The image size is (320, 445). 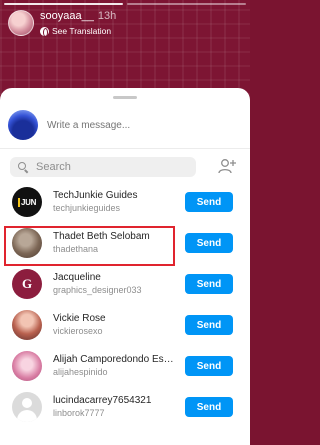 What do you see at coordinates (67, 16) in the screenshot?
I see `story-username: sooyaaa__` at bounding box center [67, 16].